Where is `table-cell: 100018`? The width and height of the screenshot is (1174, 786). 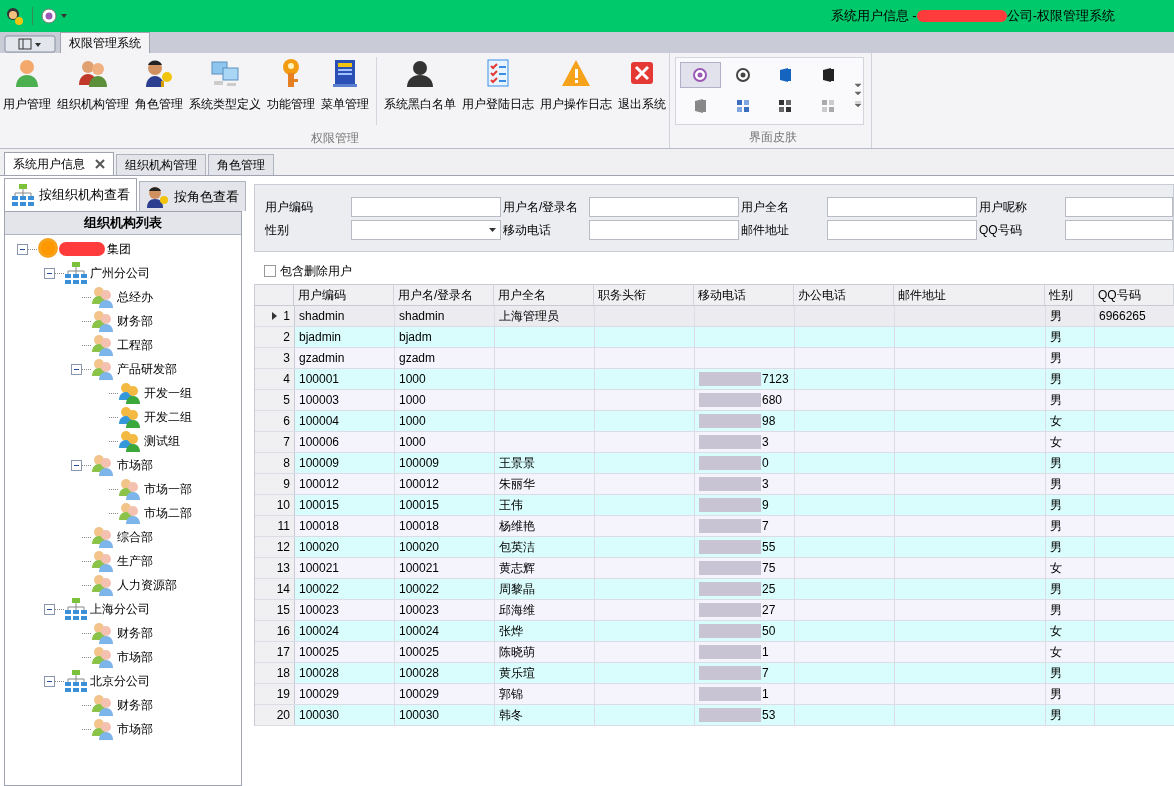 table-cell: 100018 is located at coordinates (445, 526).